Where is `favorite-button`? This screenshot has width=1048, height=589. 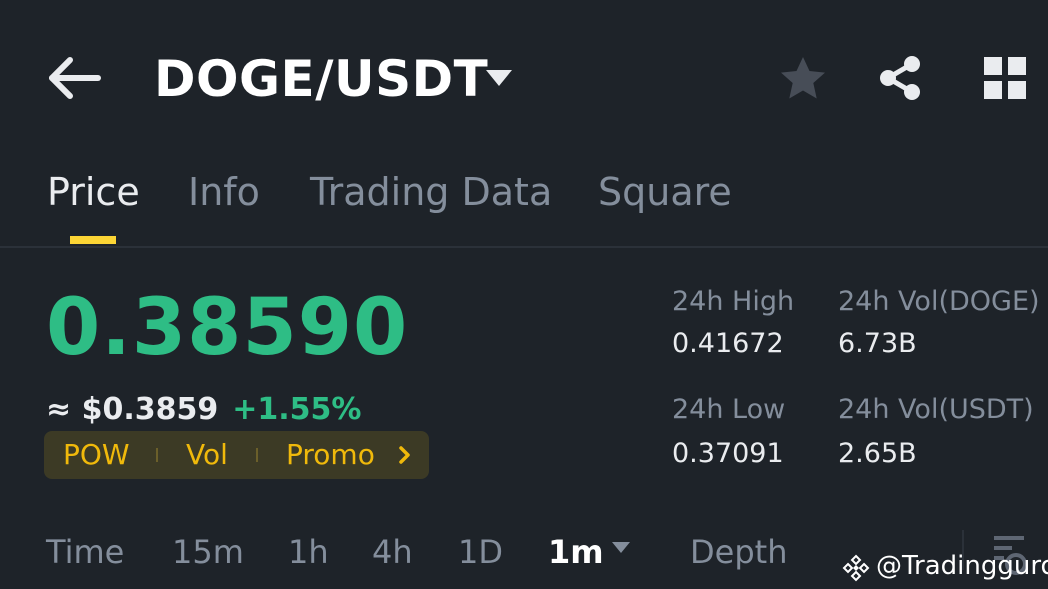 favorite-button is located at coordinates (803, 78).